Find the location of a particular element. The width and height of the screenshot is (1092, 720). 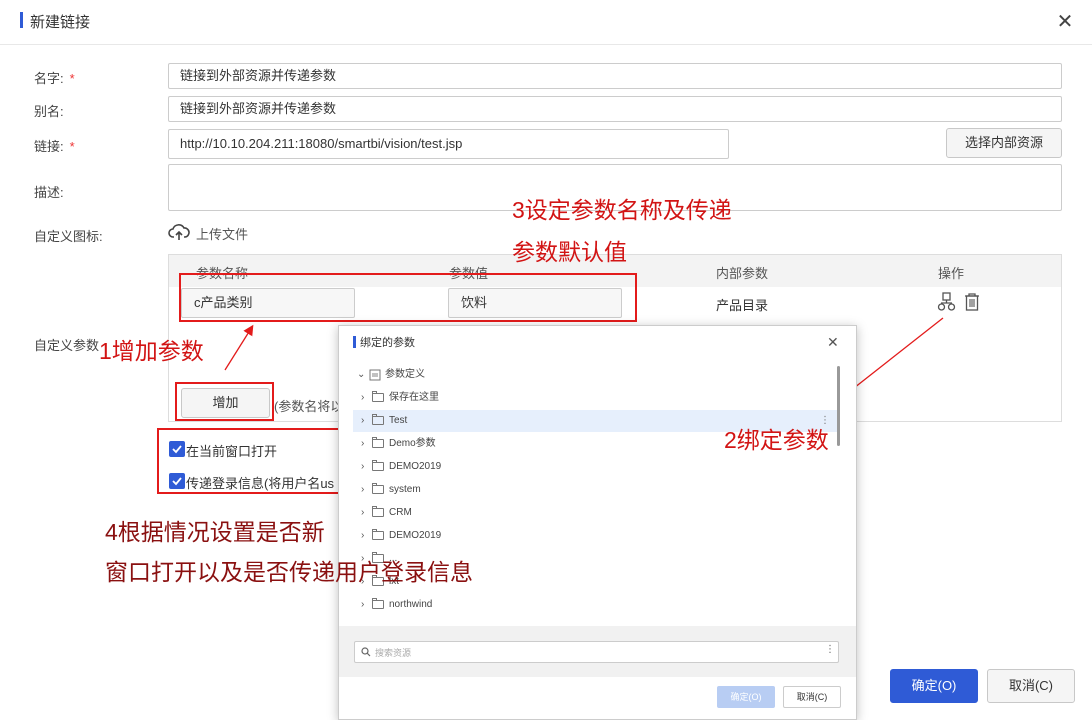

dialog-title-accent is located at coordinates (354, 342).